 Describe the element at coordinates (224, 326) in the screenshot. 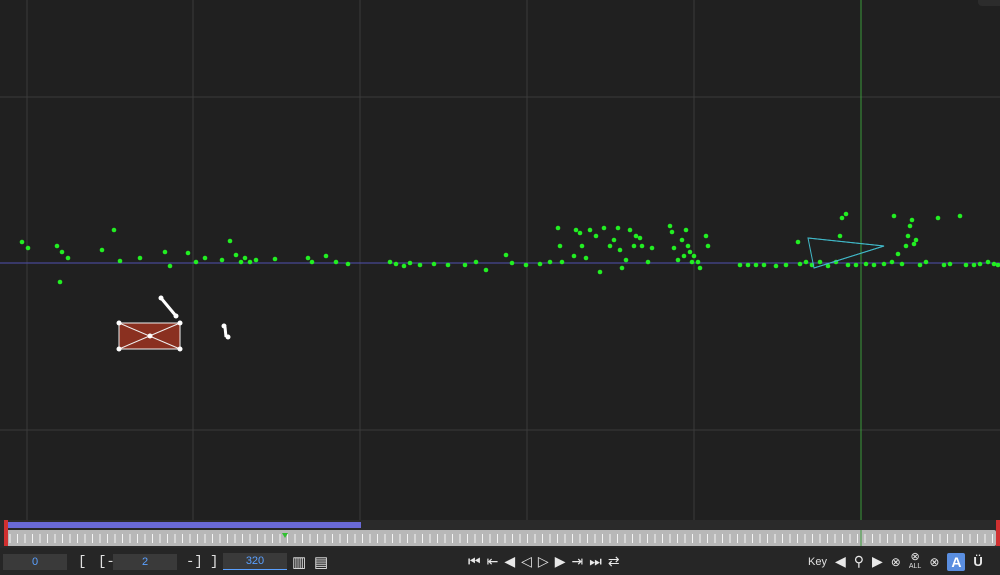

I see `object-handle` at that location.